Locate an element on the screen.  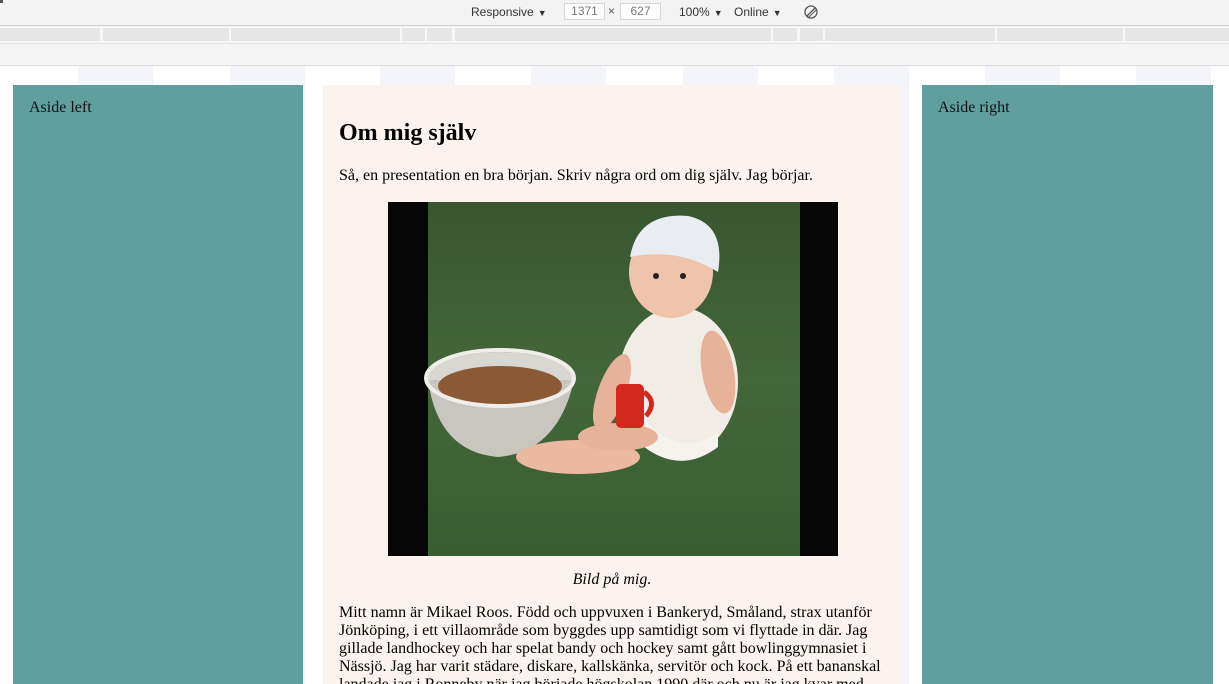
media-query-bar is located at coordinates (614, 35).